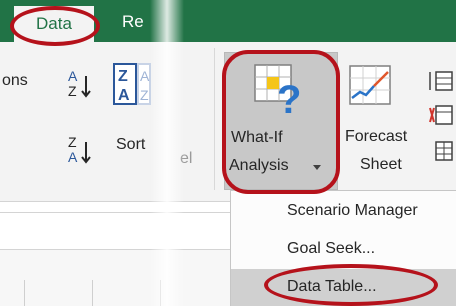 The height and width of the screenshot is (306, 456). Describe the element at coordinates (81, 149) in the screenshot. I see `sort-z-to-a-icon: Z A` at that location.